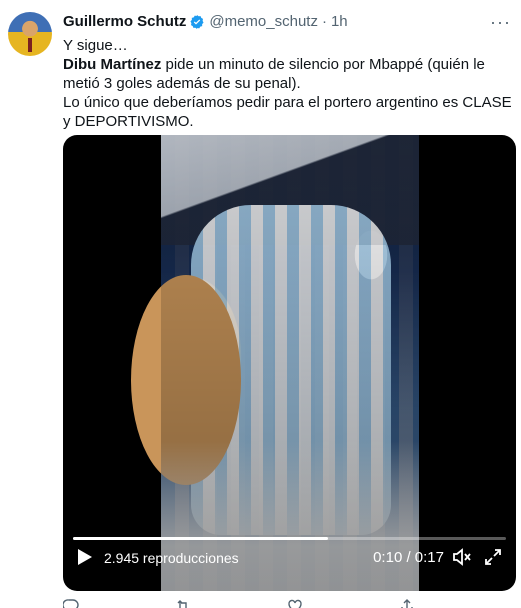  I want to click on author-name: Guillermo Schutz, so click(124, 22).